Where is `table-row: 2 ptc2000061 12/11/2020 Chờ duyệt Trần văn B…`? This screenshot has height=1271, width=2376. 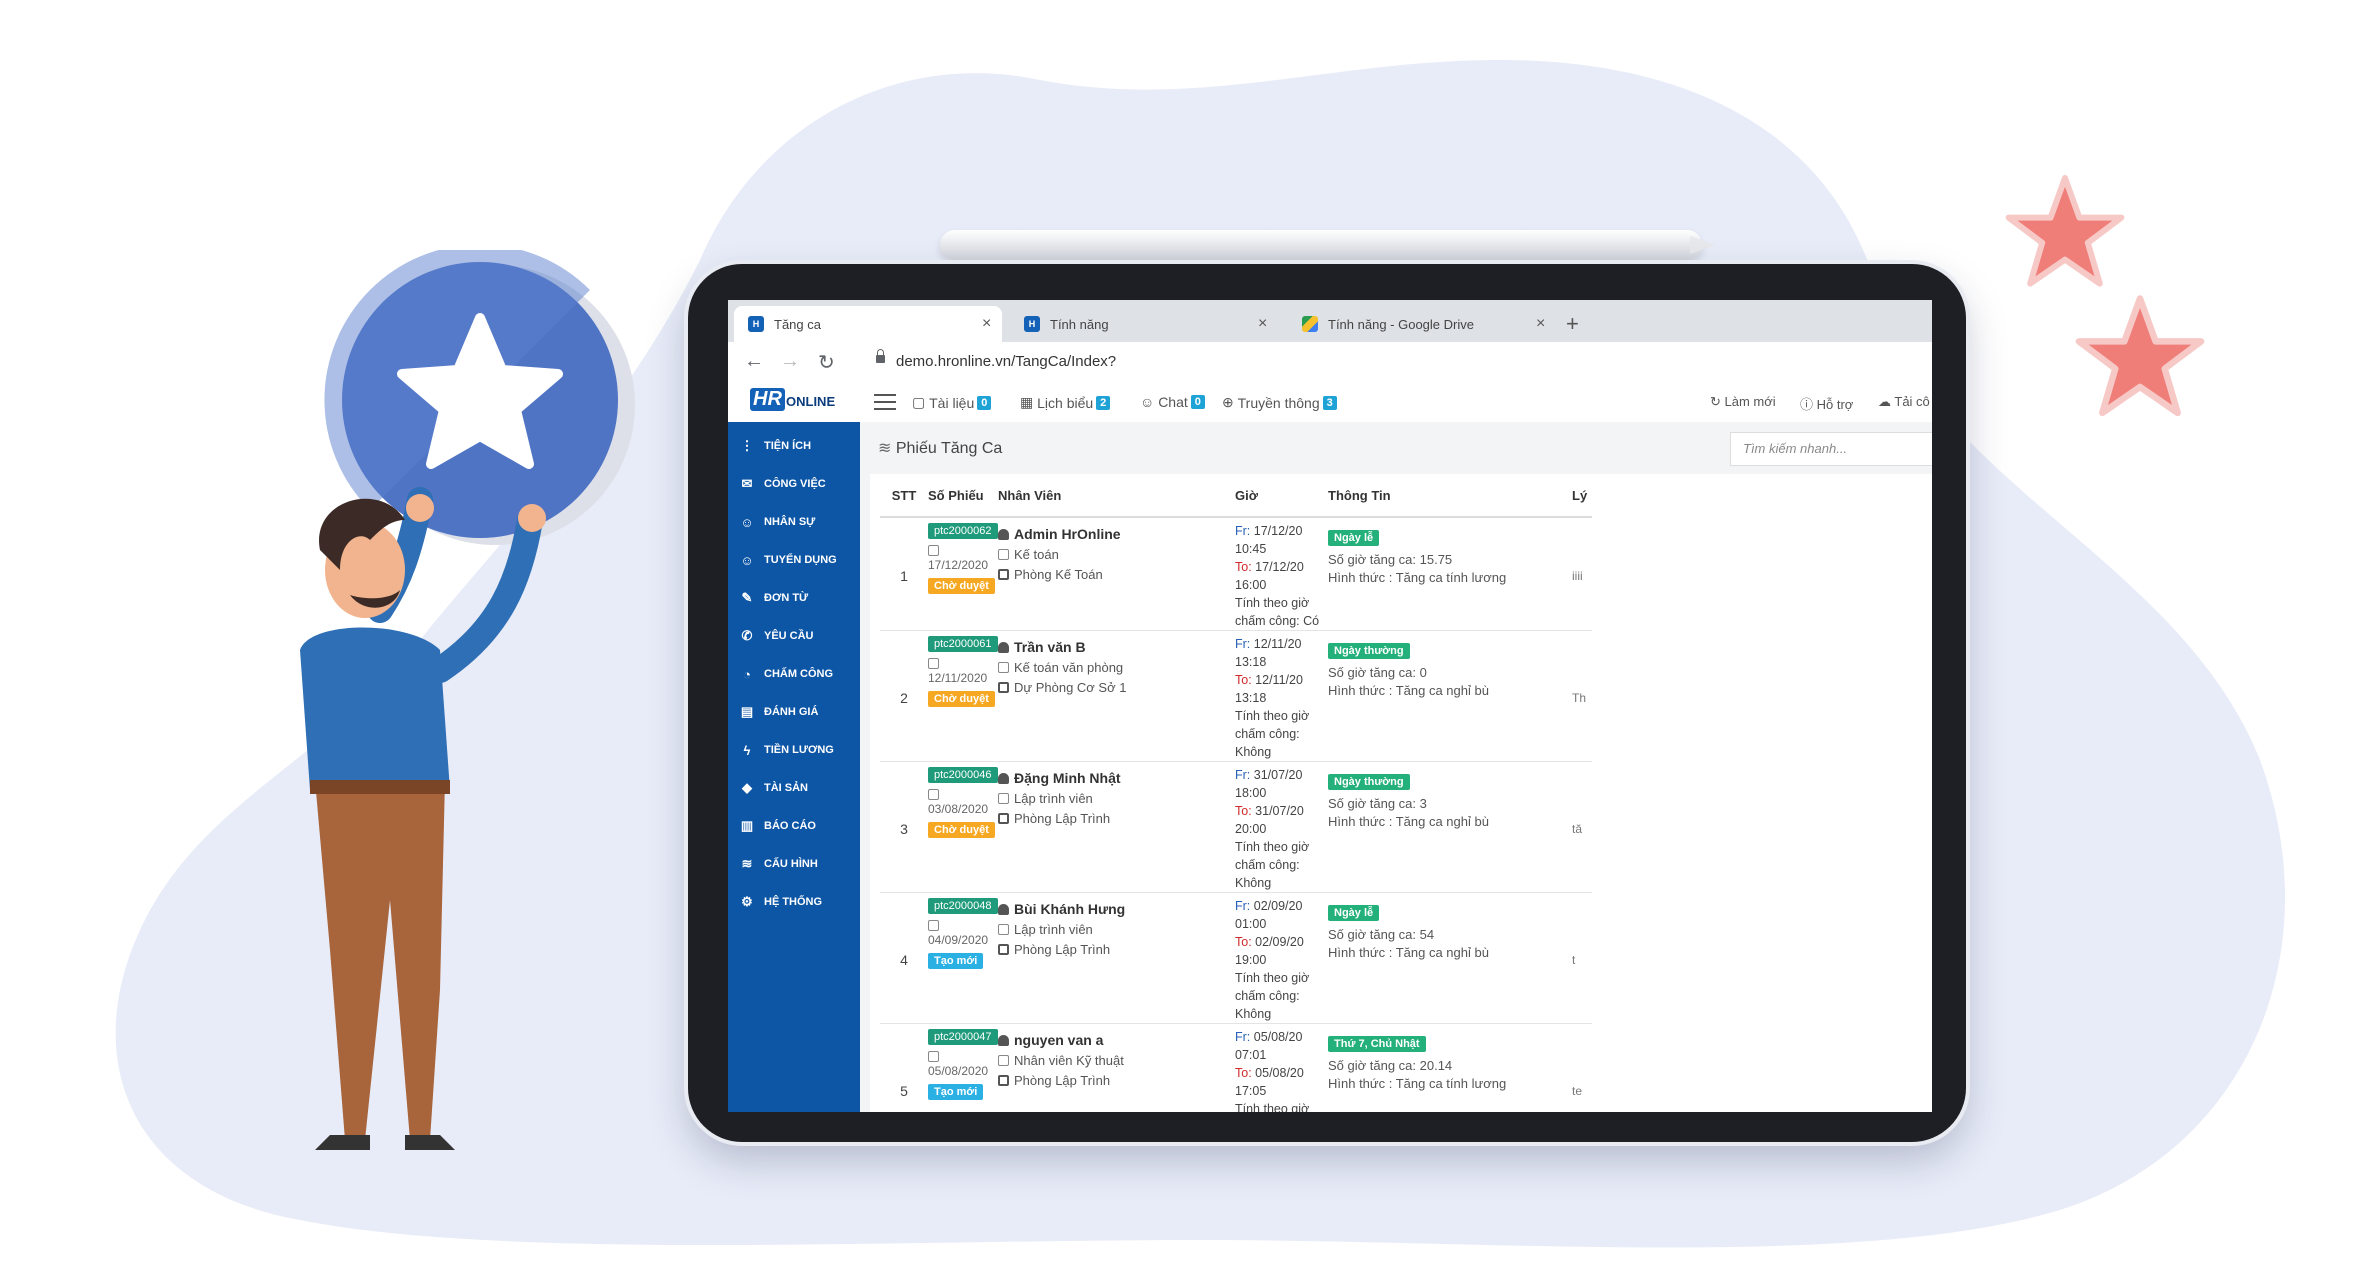
table-row: 2 ptc2000061 12/11/2020 Chờ duyệt Trần văn B… is located at coordinates (1236, 696).